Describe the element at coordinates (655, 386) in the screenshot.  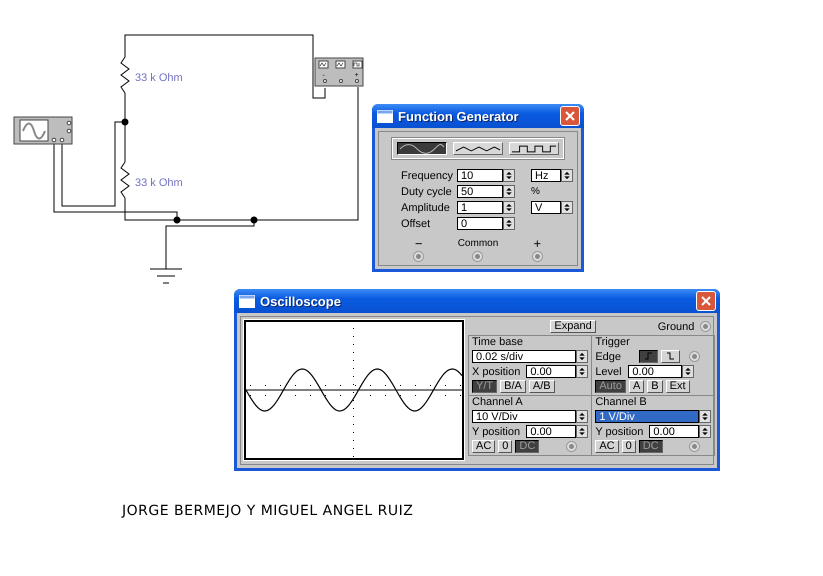
I see `source-button: B` at that location.